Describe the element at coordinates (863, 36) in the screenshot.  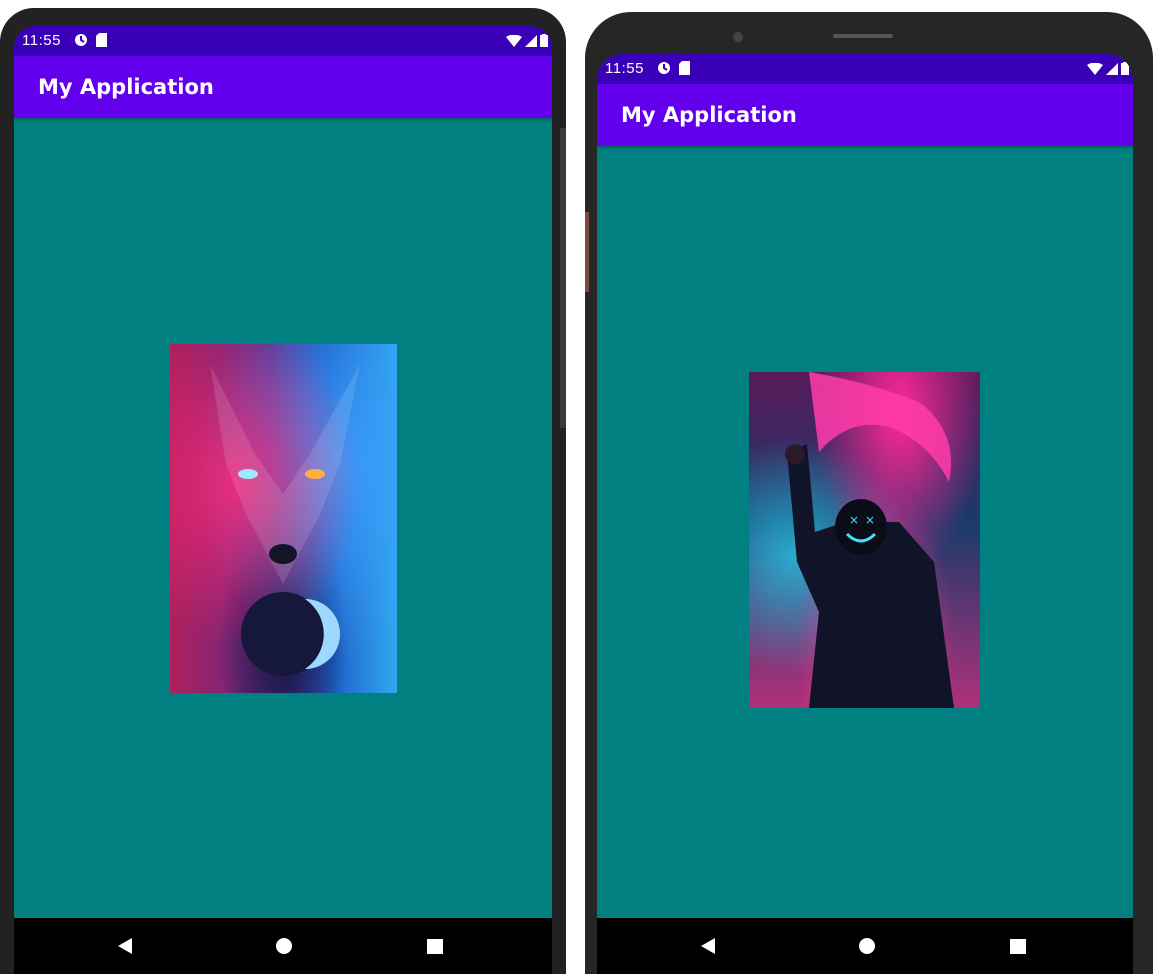
I see `earpiece-speaker` at that location.